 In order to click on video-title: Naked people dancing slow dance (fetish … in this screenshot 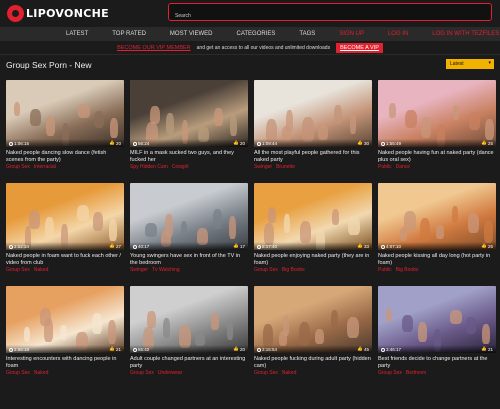, I will do `click(65, 156)`.